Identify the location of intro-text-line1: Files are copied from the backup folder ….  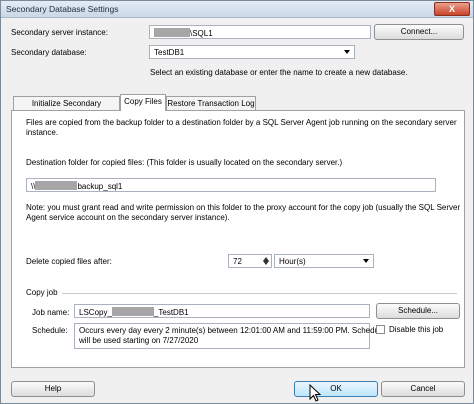
(241, 122).